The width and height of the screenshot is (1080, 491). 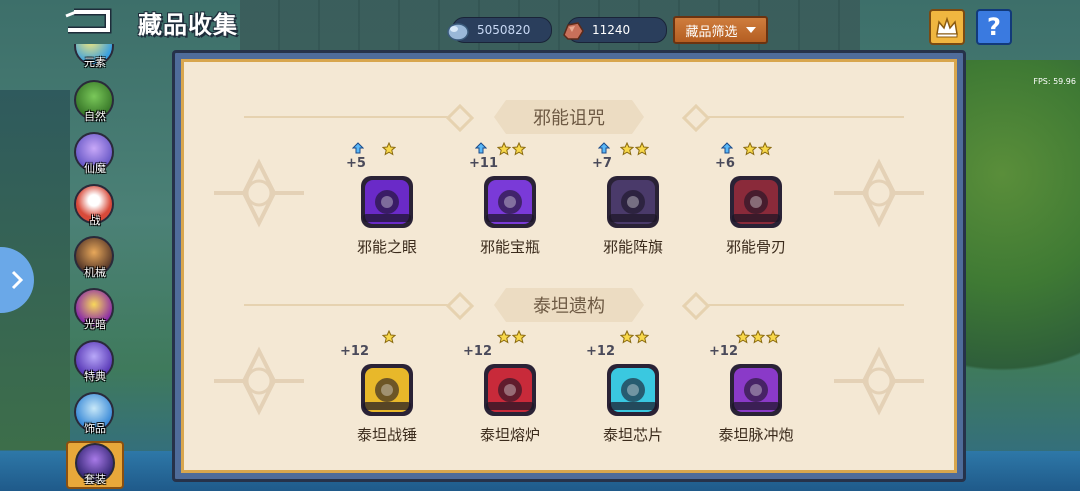 I want to click on section-title: 邪能诅咒, so click(x=569, y=117).